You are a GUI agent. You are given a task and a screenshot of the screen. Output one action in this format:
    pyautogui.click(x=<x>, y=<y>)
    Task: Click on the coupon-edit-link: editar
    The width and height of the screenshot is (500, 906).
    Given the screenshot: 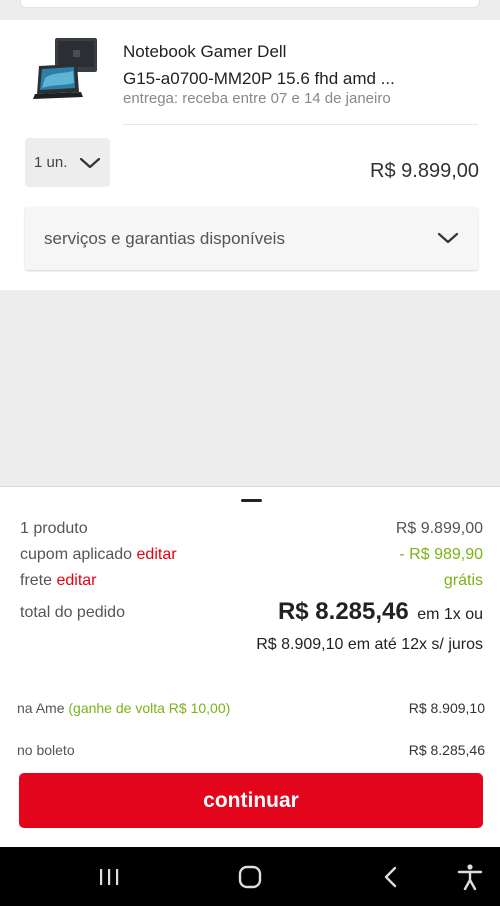 What is the action you would take?
    pyautogui.click(x=157, y=554)
    